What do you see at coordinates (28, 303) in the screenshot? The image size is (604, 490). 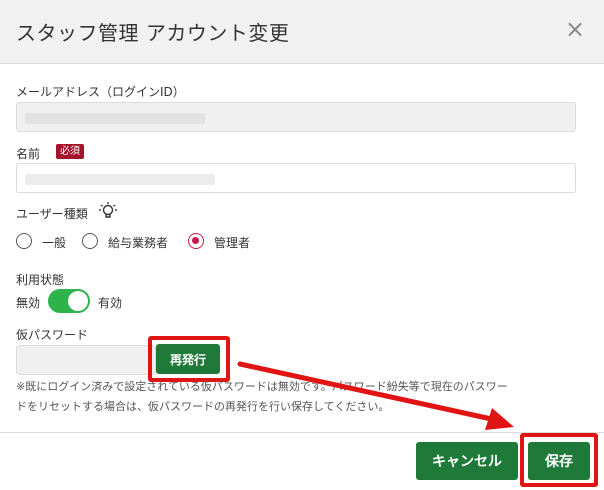 I see `status-off-label: 無効` at bounding box center [28, 303].